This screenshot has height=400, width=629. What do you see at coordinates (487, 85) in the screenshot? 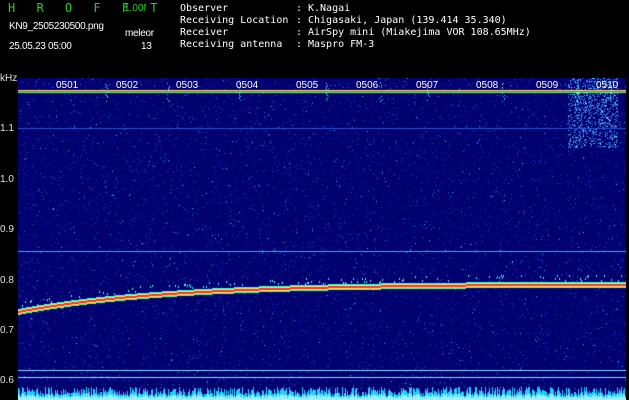
I see `time-label: 0508` at bounding box center [487, 85].